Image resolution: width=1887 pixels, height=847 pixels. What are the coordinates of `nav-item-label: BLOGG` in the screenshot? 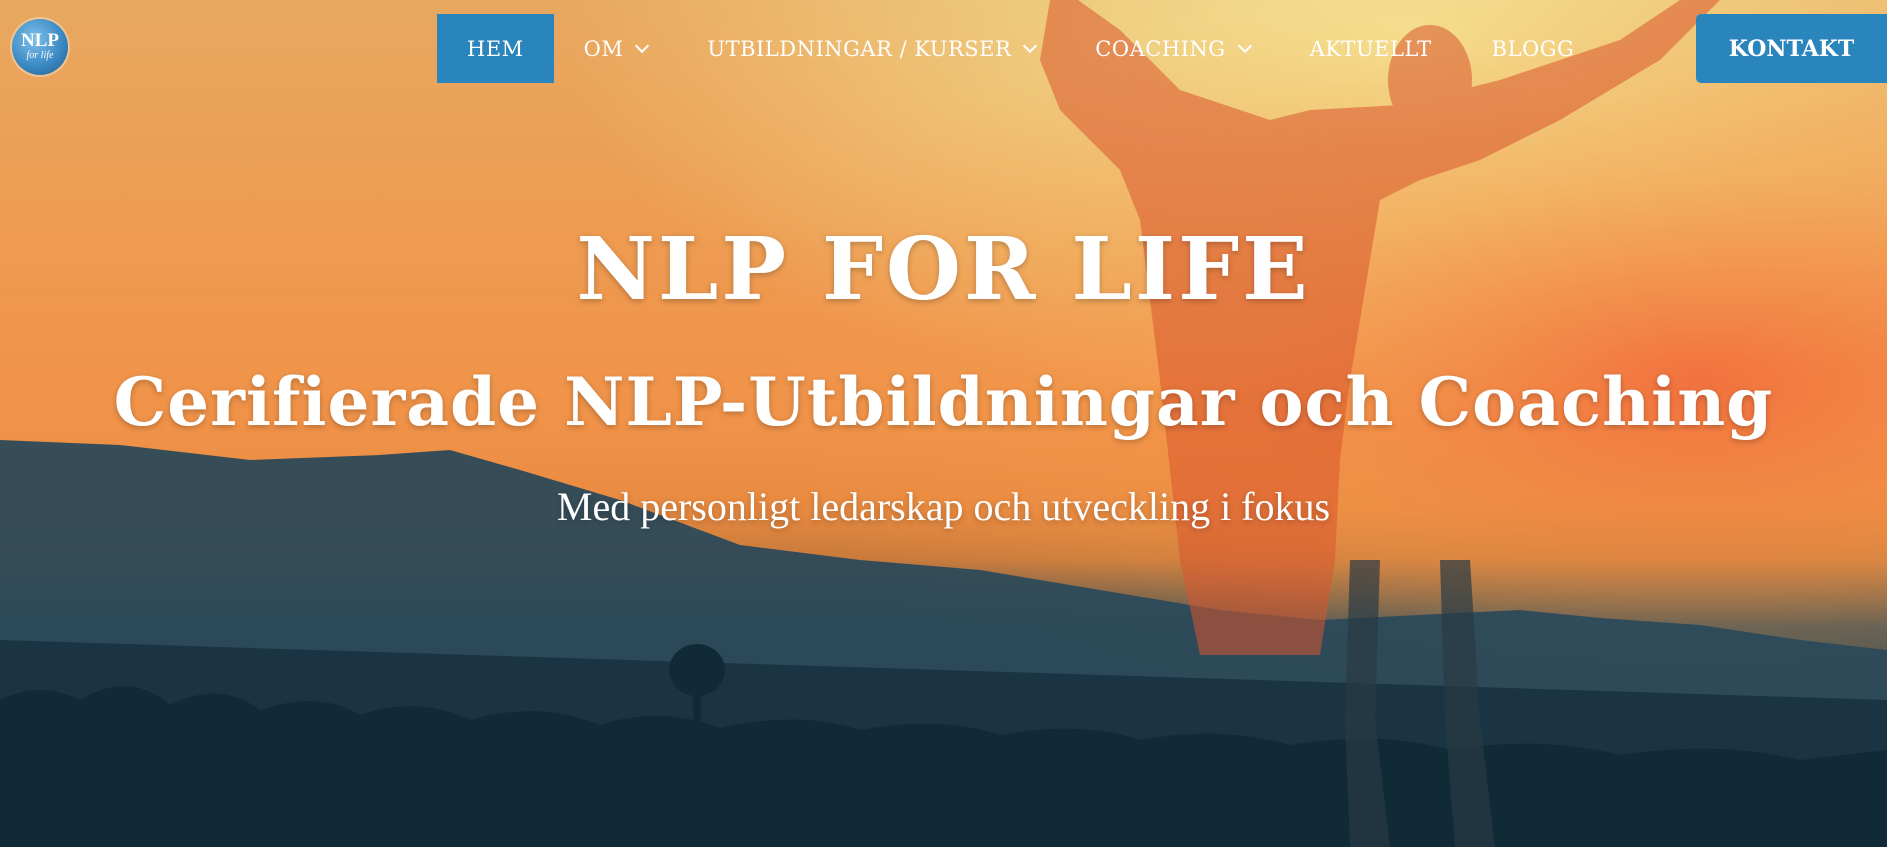 It's located at (1533, 48).